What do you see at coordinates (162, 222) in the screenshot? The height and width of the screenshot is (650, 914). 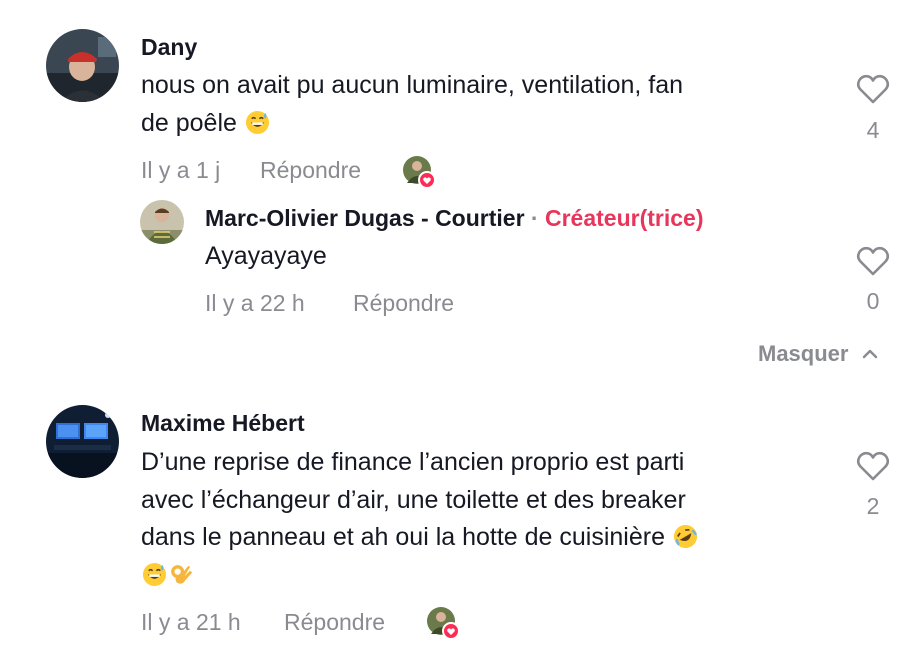 I see `avatar-marc-olivier` at bounding box center [162, 222].